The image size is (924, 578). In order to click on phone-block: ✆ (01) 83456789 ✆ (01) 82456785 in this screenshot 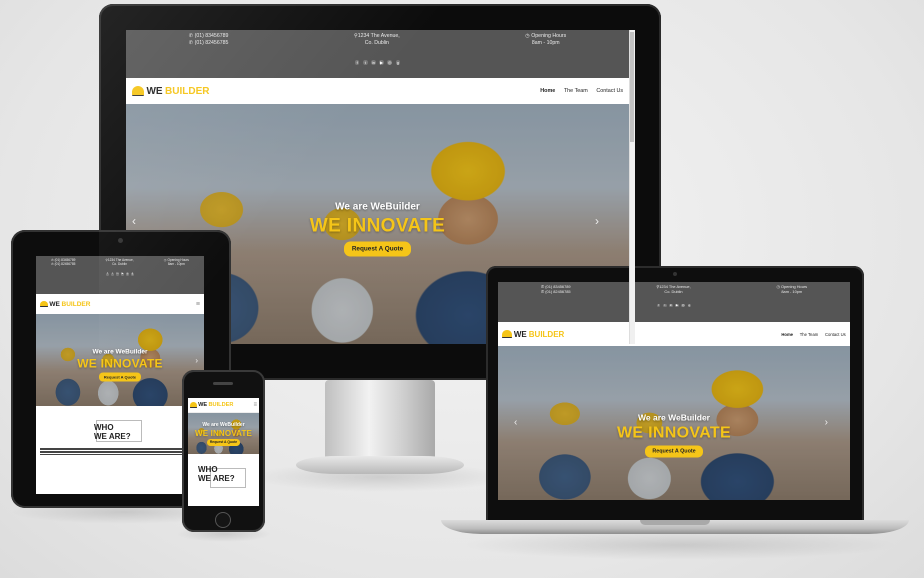, I will do `click(556, 289)`.